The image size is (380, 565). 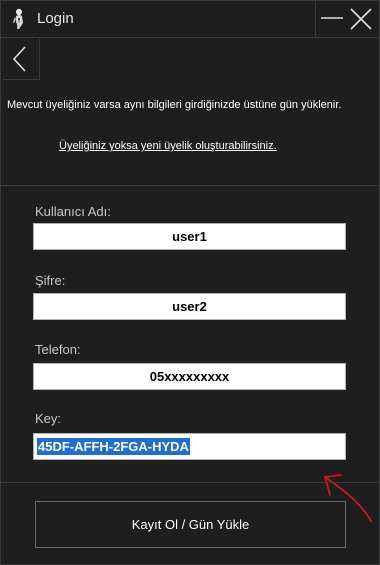 I want to click on submit-button: Kayıt Ol / Gün Yükle, so click(x=190, y=524).